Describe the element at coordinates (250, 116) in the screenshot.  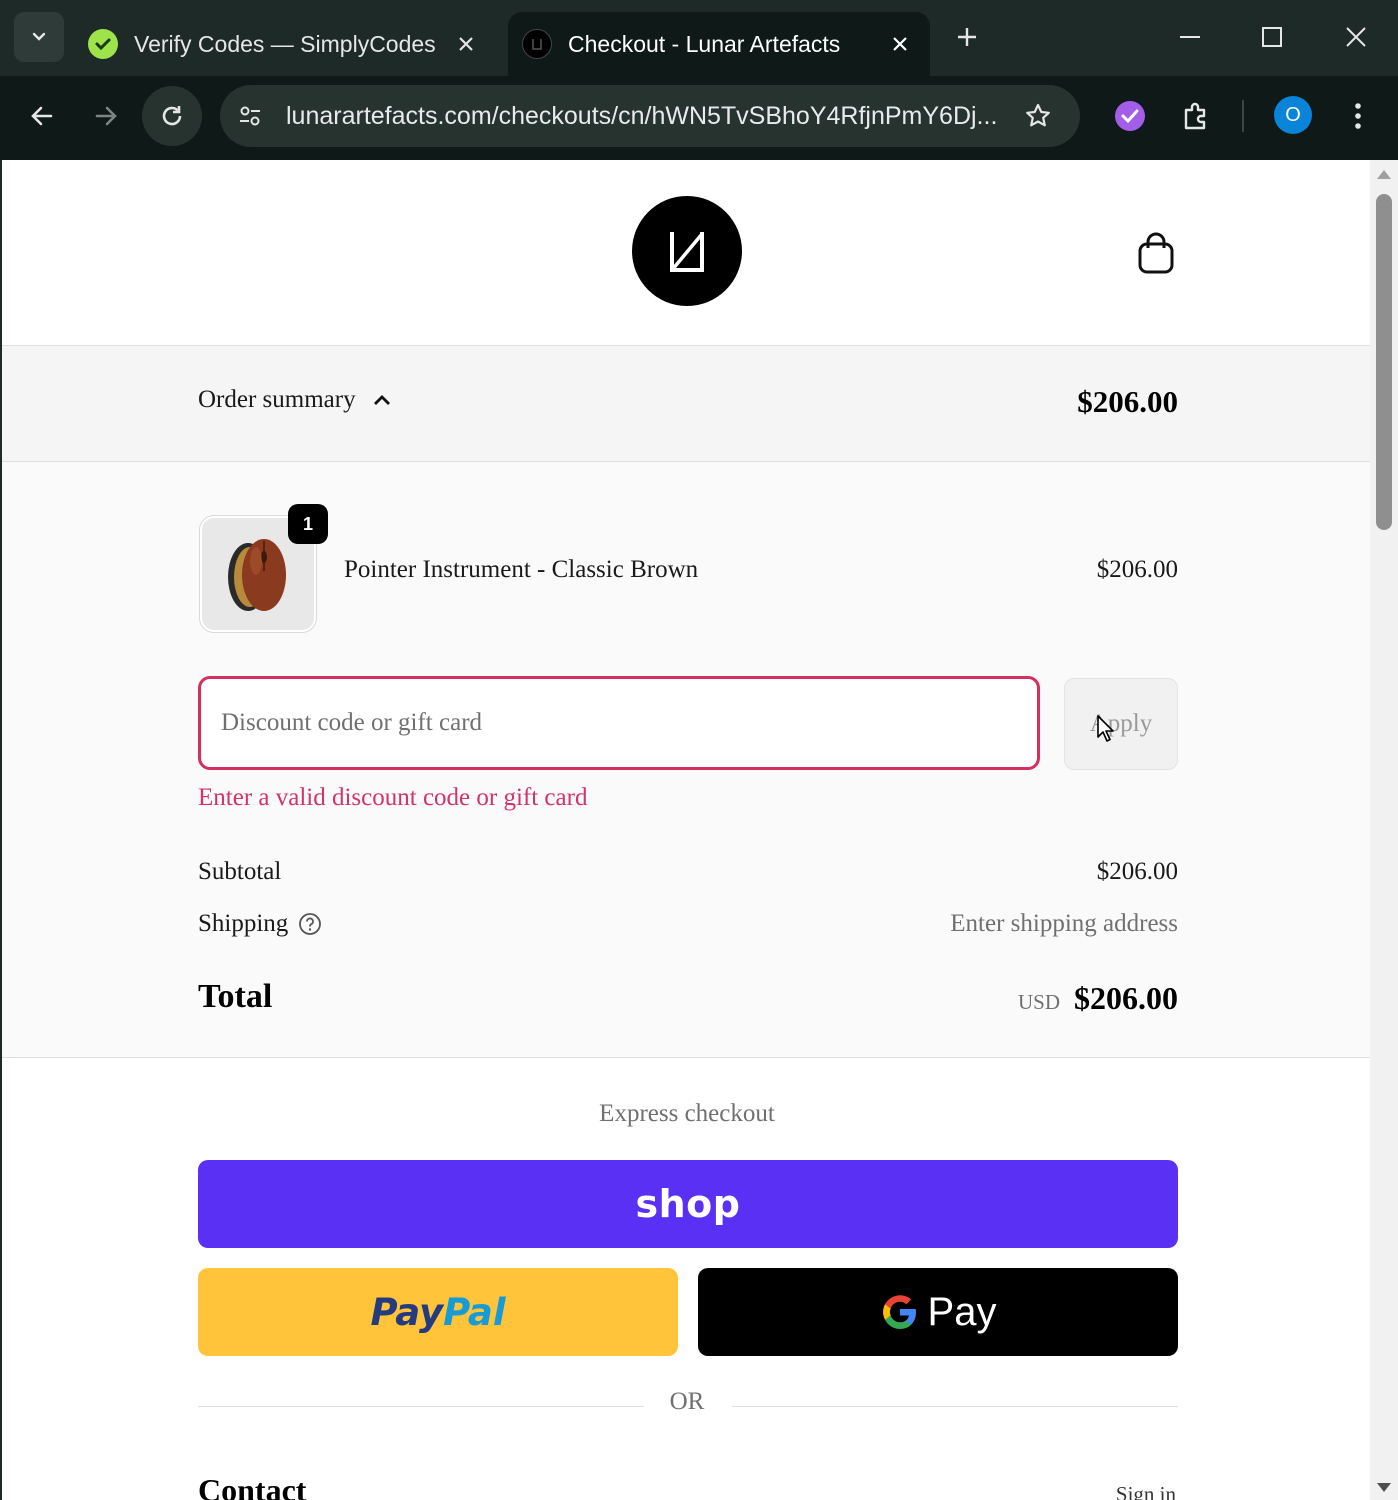
I see `site-settings-icon` at that location.